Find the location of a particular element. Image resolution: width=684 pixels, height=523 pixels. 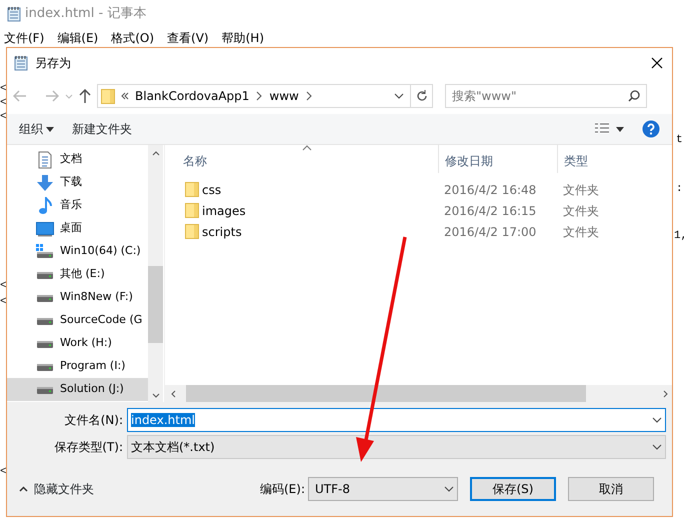

column-header: 名称 is located at coordinates (301, 159).